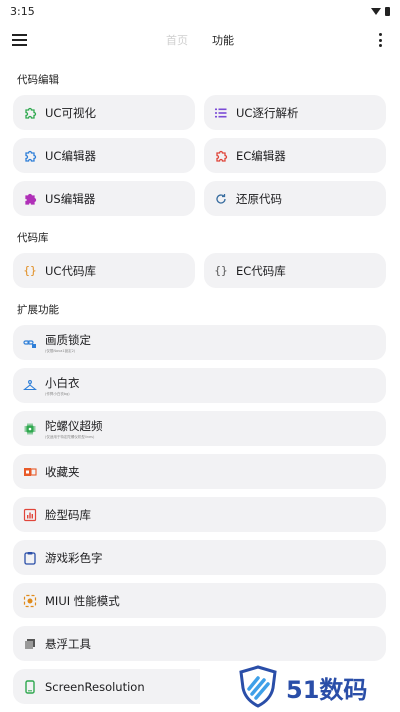  Describe the element at coordinates (30, 601) in the screenshot. I see `target-icon` at that location.